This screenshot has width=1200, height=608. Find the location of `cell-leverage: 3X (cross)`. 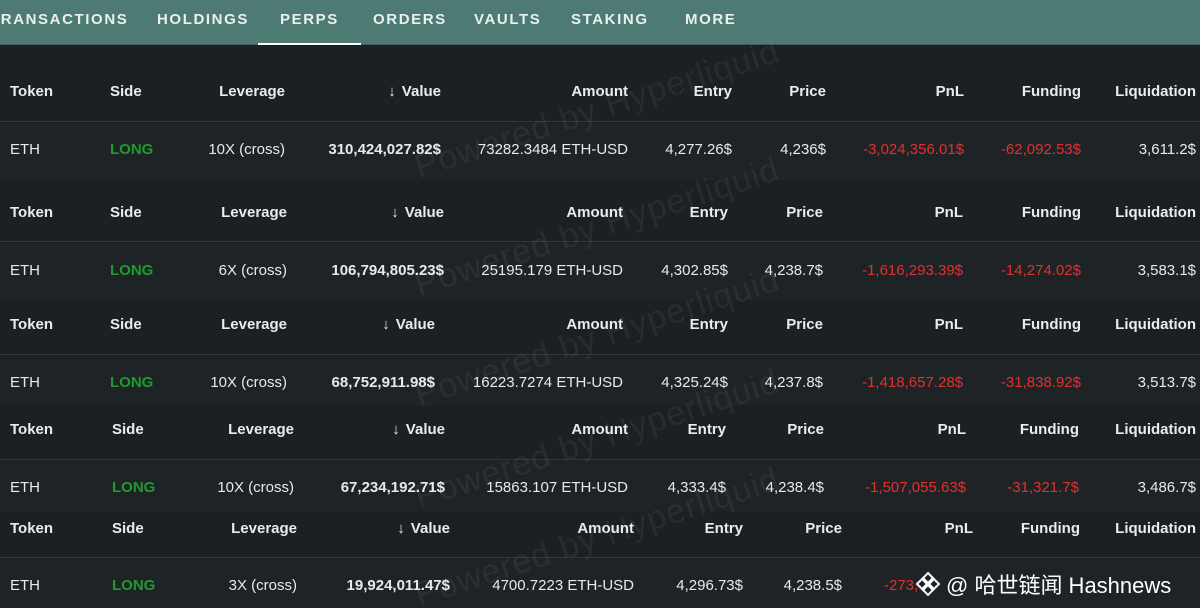

cell-leverage: 3X (cross) is located at coordinates (262, 585).